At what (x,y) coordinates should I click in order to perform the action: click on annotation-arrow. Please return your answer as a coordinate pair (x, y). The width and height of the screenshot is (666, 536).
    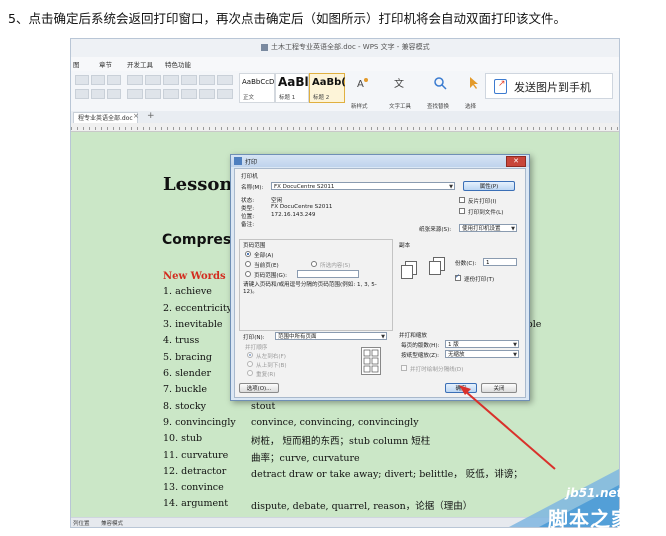
    Looking at the image, I should click on (507, 427).